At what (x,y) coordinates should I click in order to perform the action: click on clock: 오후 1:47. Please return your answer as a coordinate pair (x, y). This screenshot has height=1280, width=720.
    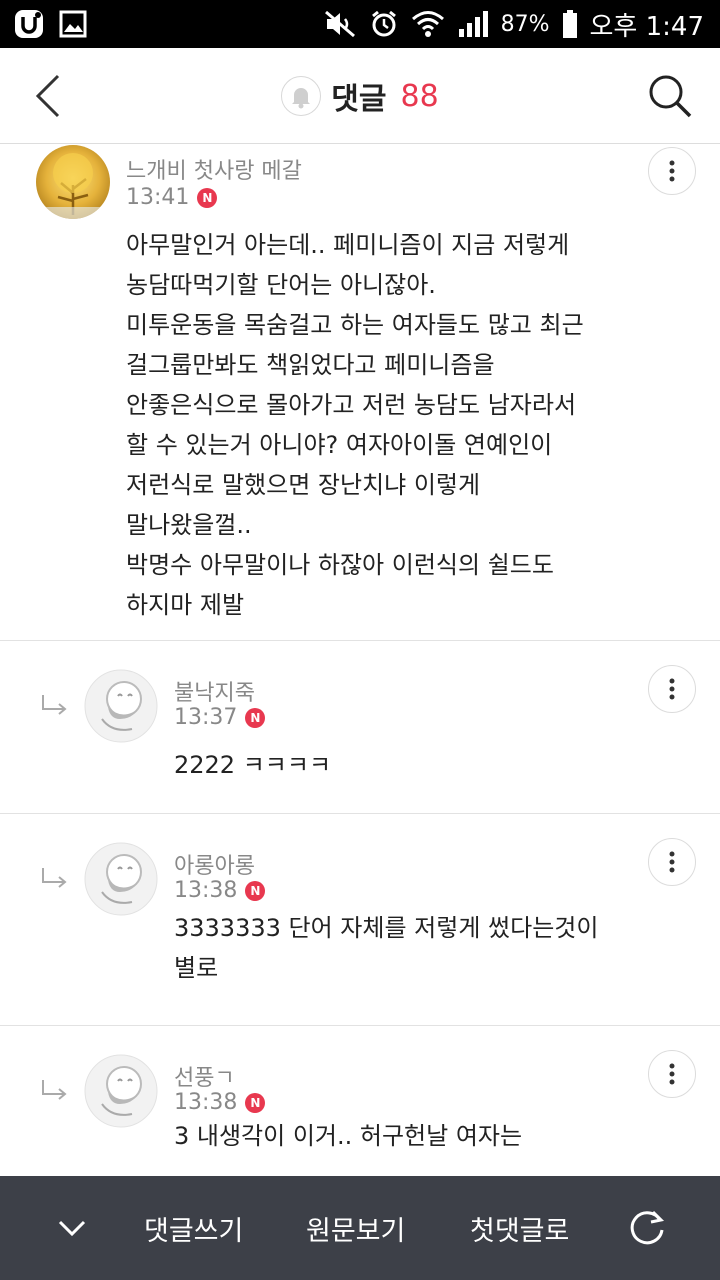
    Looking at the image, I should click on (647, 26).